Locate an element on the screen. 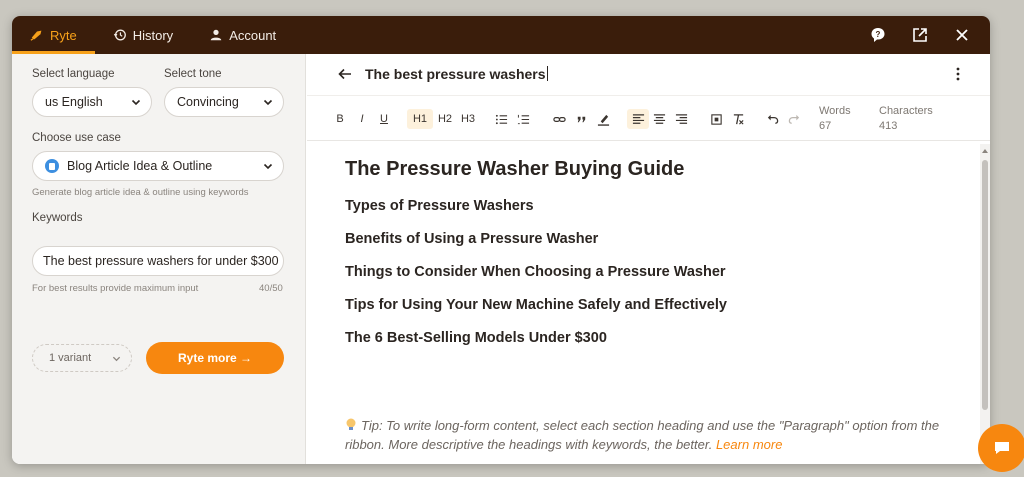 This screenshot has height=477, width=1024. link-button is located at coordinates (559, 119).